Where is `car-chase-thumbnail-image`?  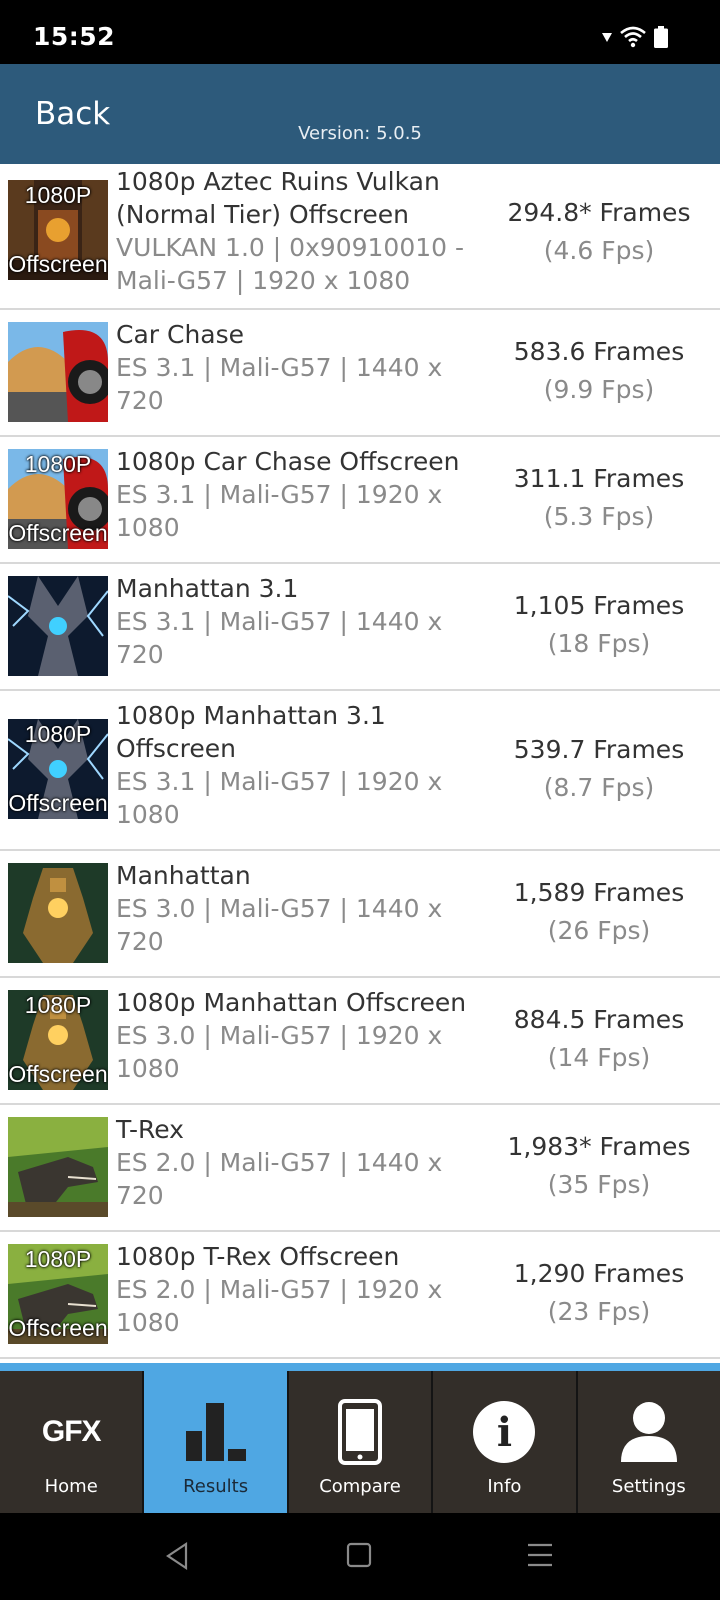 car-chase-thumbnail-image is located at coordinates (58, 372).